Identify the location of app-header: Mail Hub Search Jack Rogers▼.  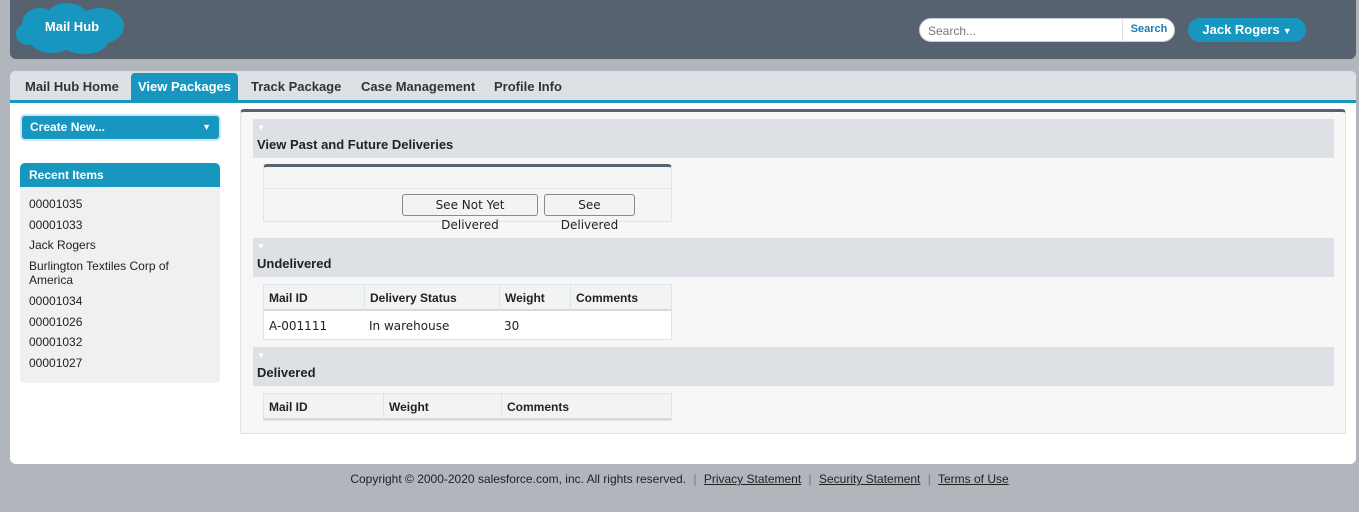
(683, 29).